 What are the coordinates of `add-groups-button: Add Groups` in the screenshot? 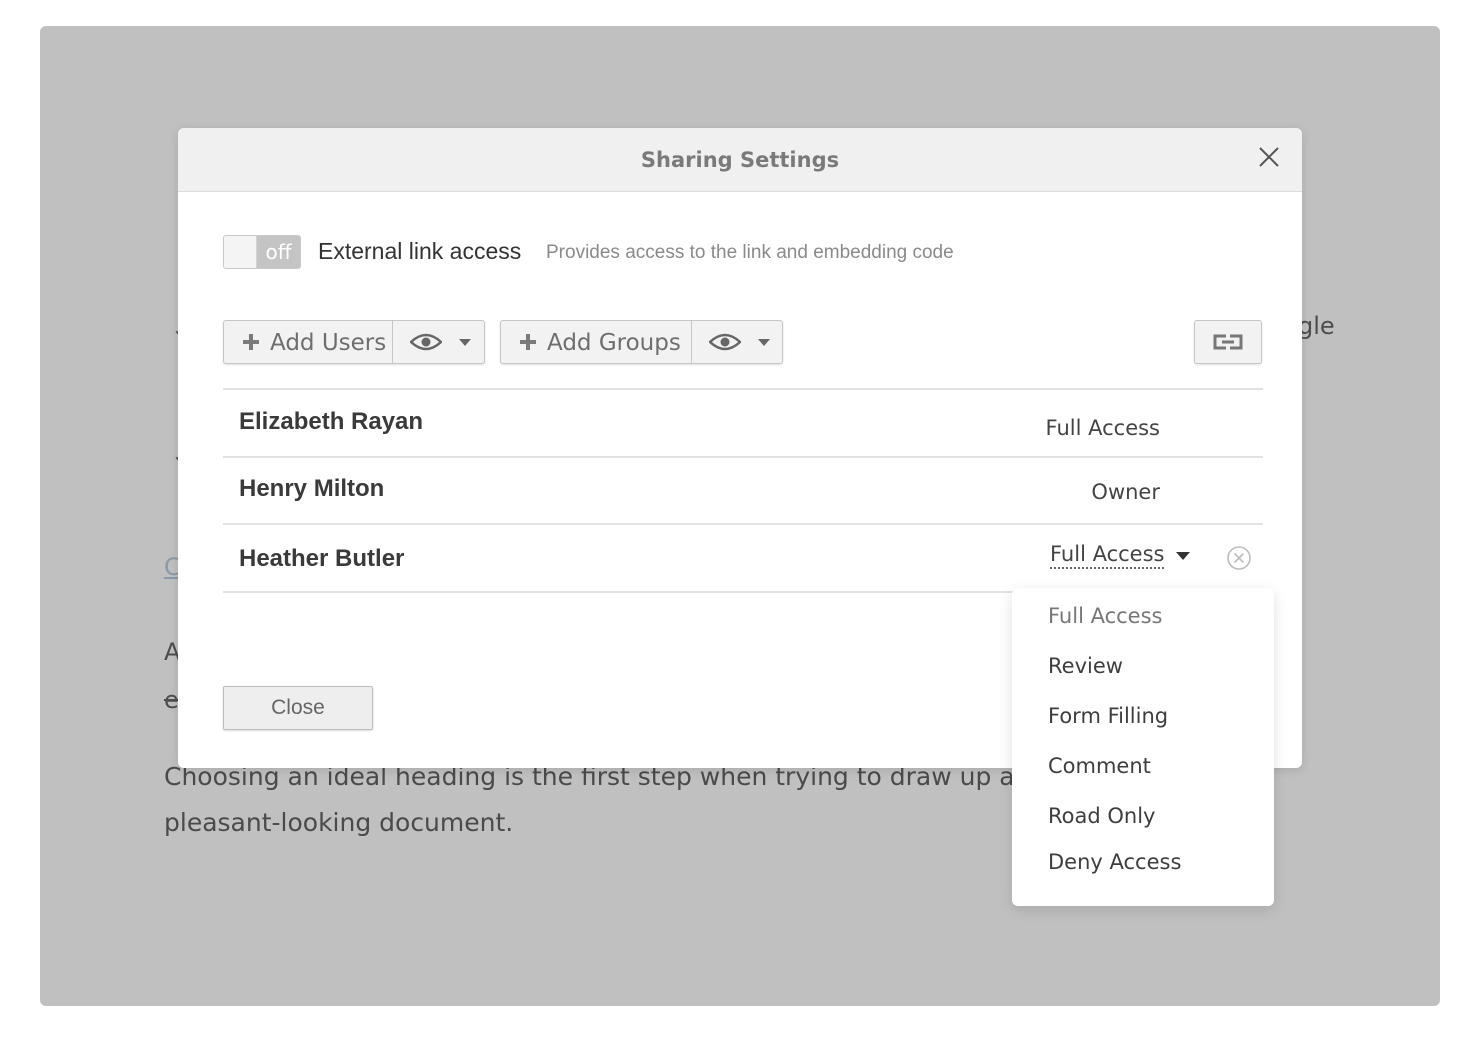 It's located at (596, 342).